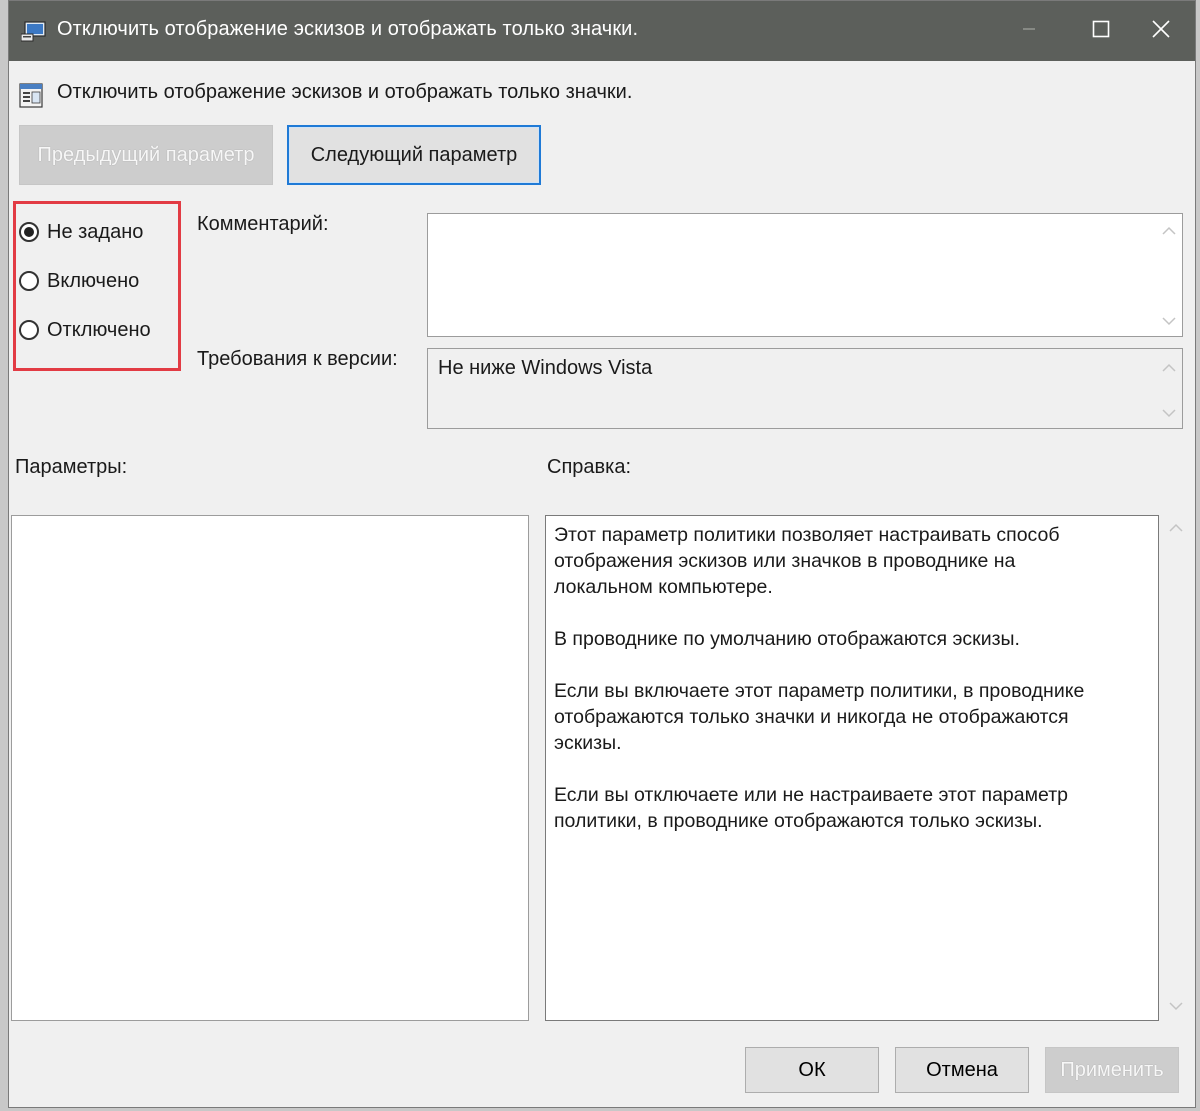 The height and width of the screenshot is (1111, 1200). Describe the element at coordinates (589, 467) in the screenshot. I see `help-label: Справка:` at that location.